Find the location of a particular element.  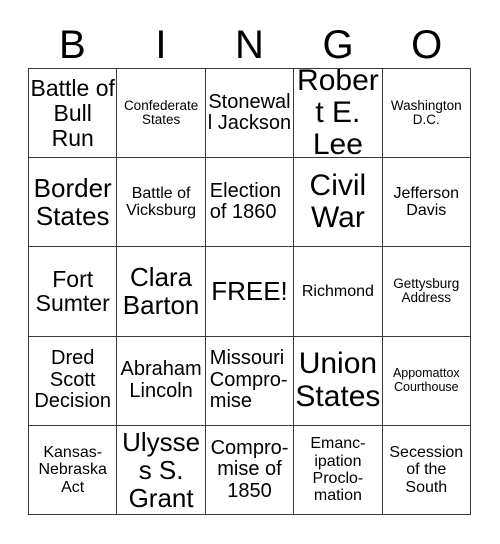

bingo-cell: Appomattox Courthouse is located at coordinates (426, 381).